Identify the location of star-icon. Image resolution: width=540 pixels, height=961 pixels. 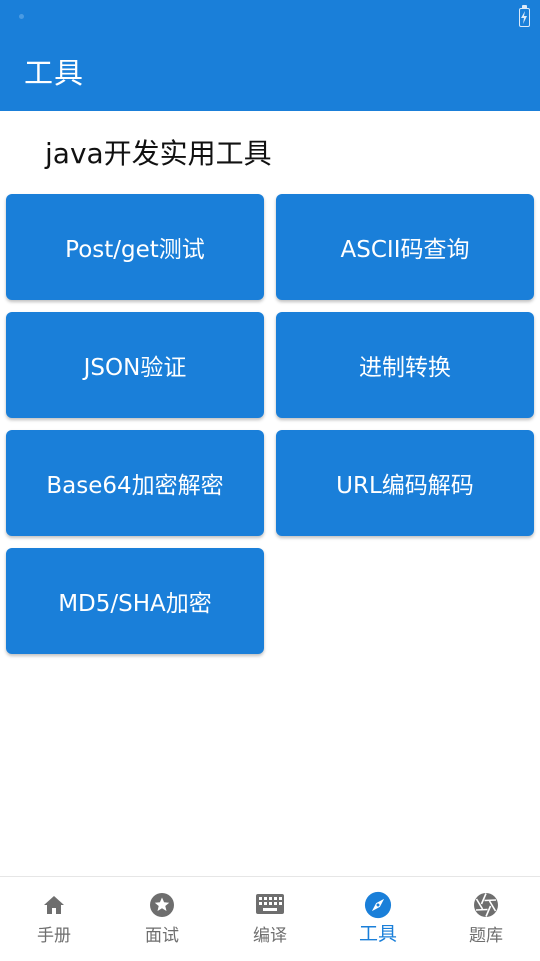
(162, 905).